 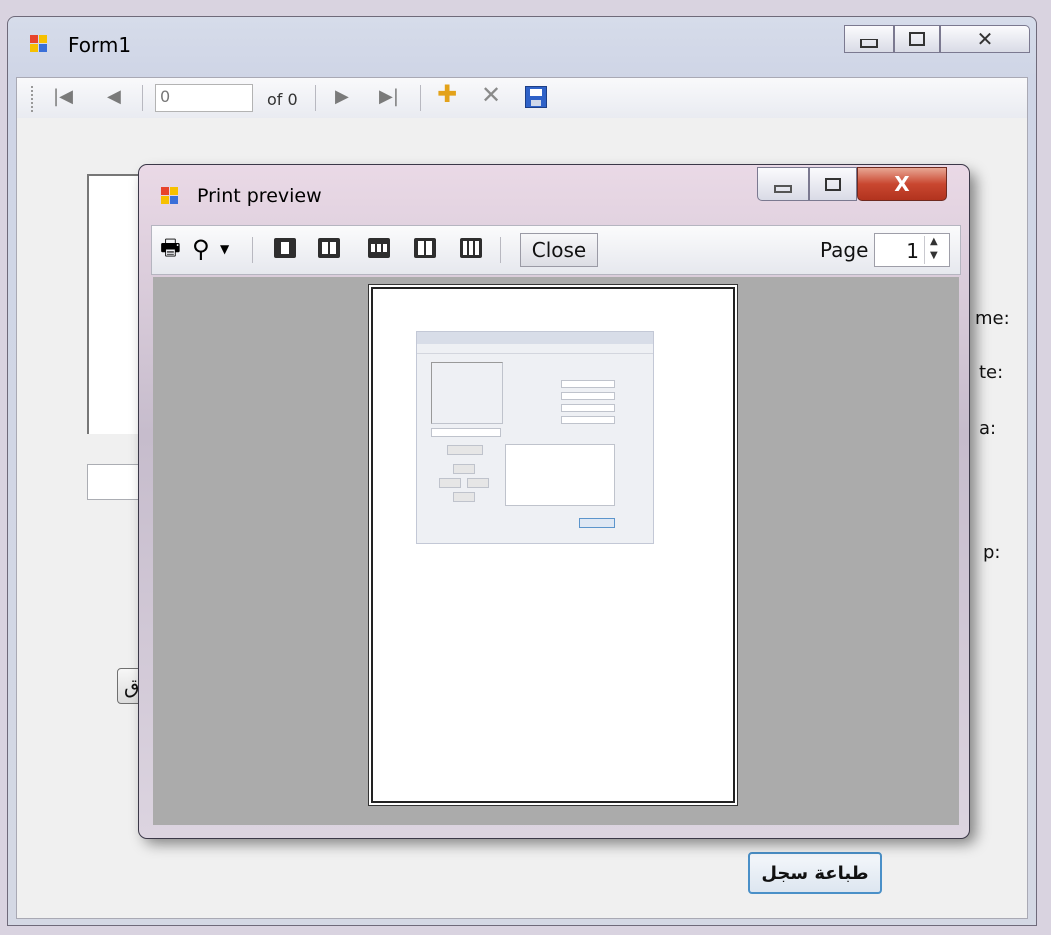 I want to click on close-preview-button: Close, so click(x=559, y=250).